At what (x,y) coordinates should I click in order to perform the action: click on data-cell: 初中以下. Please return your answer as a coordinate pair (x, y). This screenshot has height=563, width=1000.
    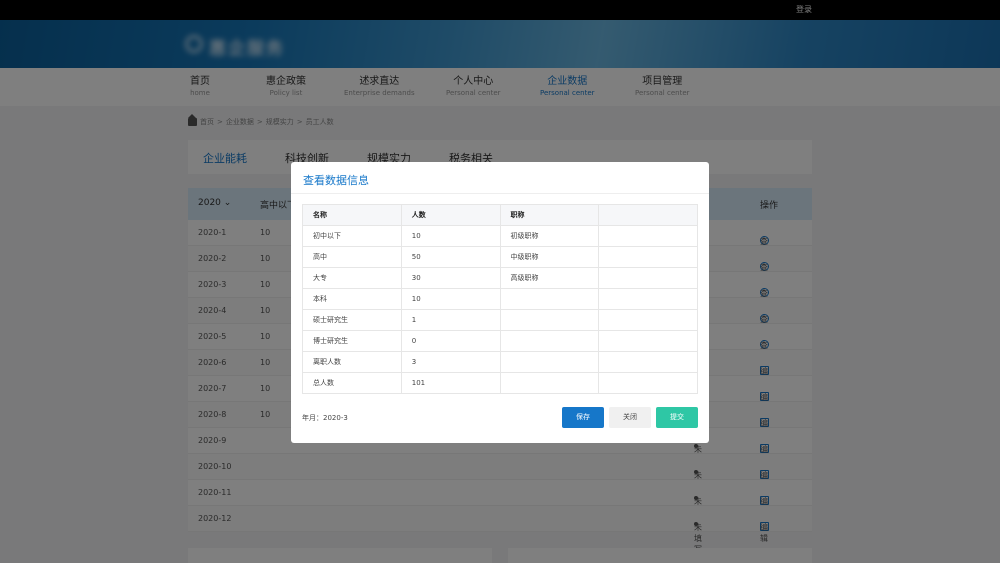
    Looking at the image, I should click on (352, 236).